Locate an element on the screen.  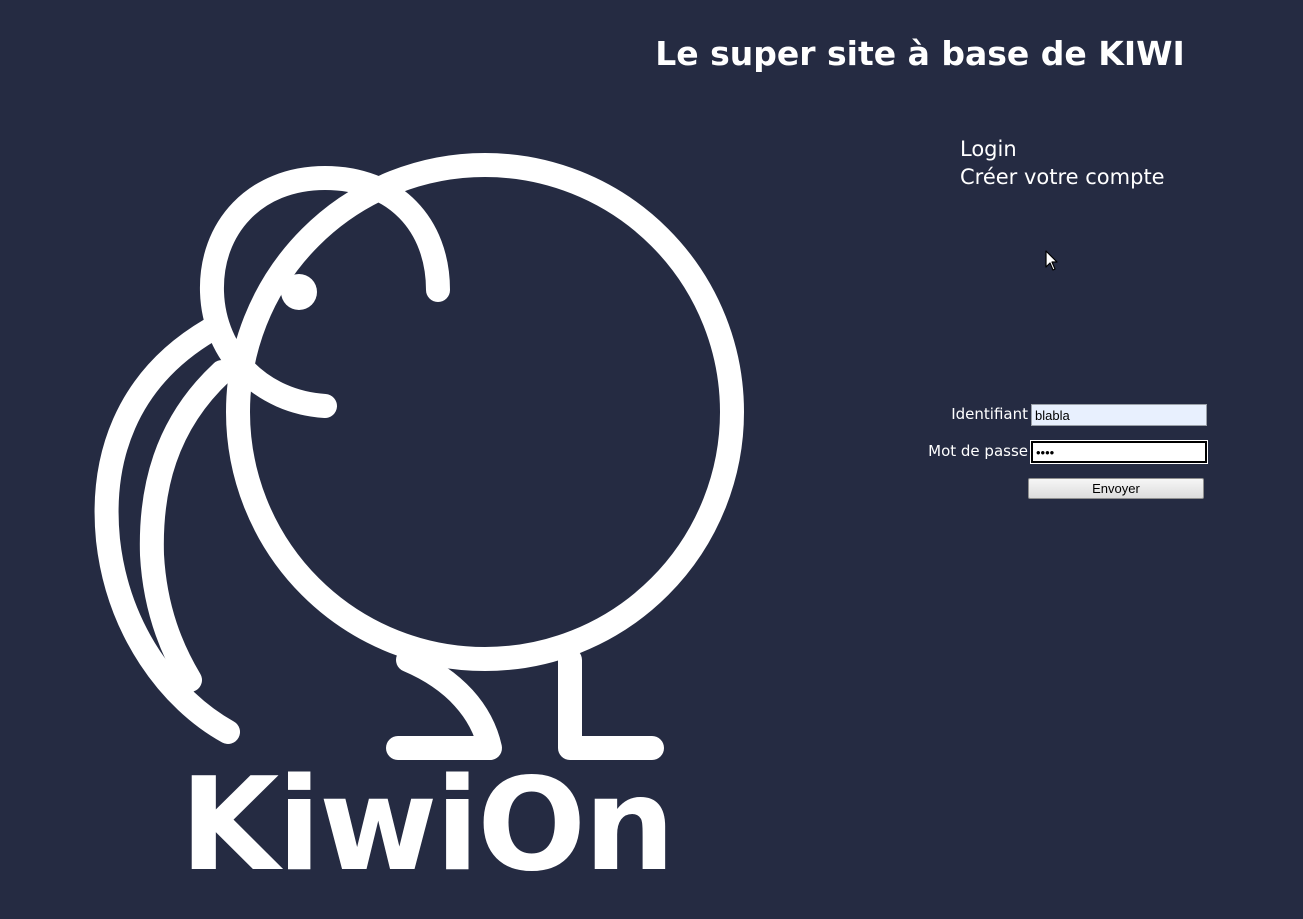
brand-wordmark: KiwiOn is located at coordinates (427, 825).